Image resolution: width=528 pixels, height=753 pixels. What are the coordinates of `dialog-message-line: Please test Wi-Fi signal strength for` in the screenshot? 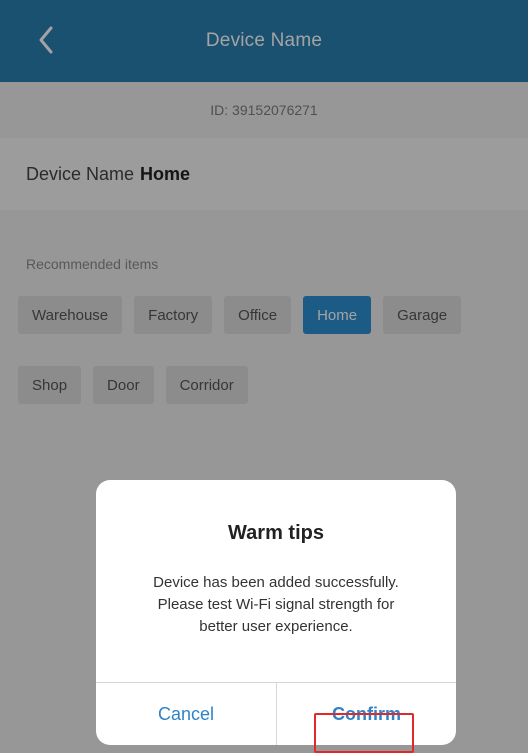 It's located at (276, 604).